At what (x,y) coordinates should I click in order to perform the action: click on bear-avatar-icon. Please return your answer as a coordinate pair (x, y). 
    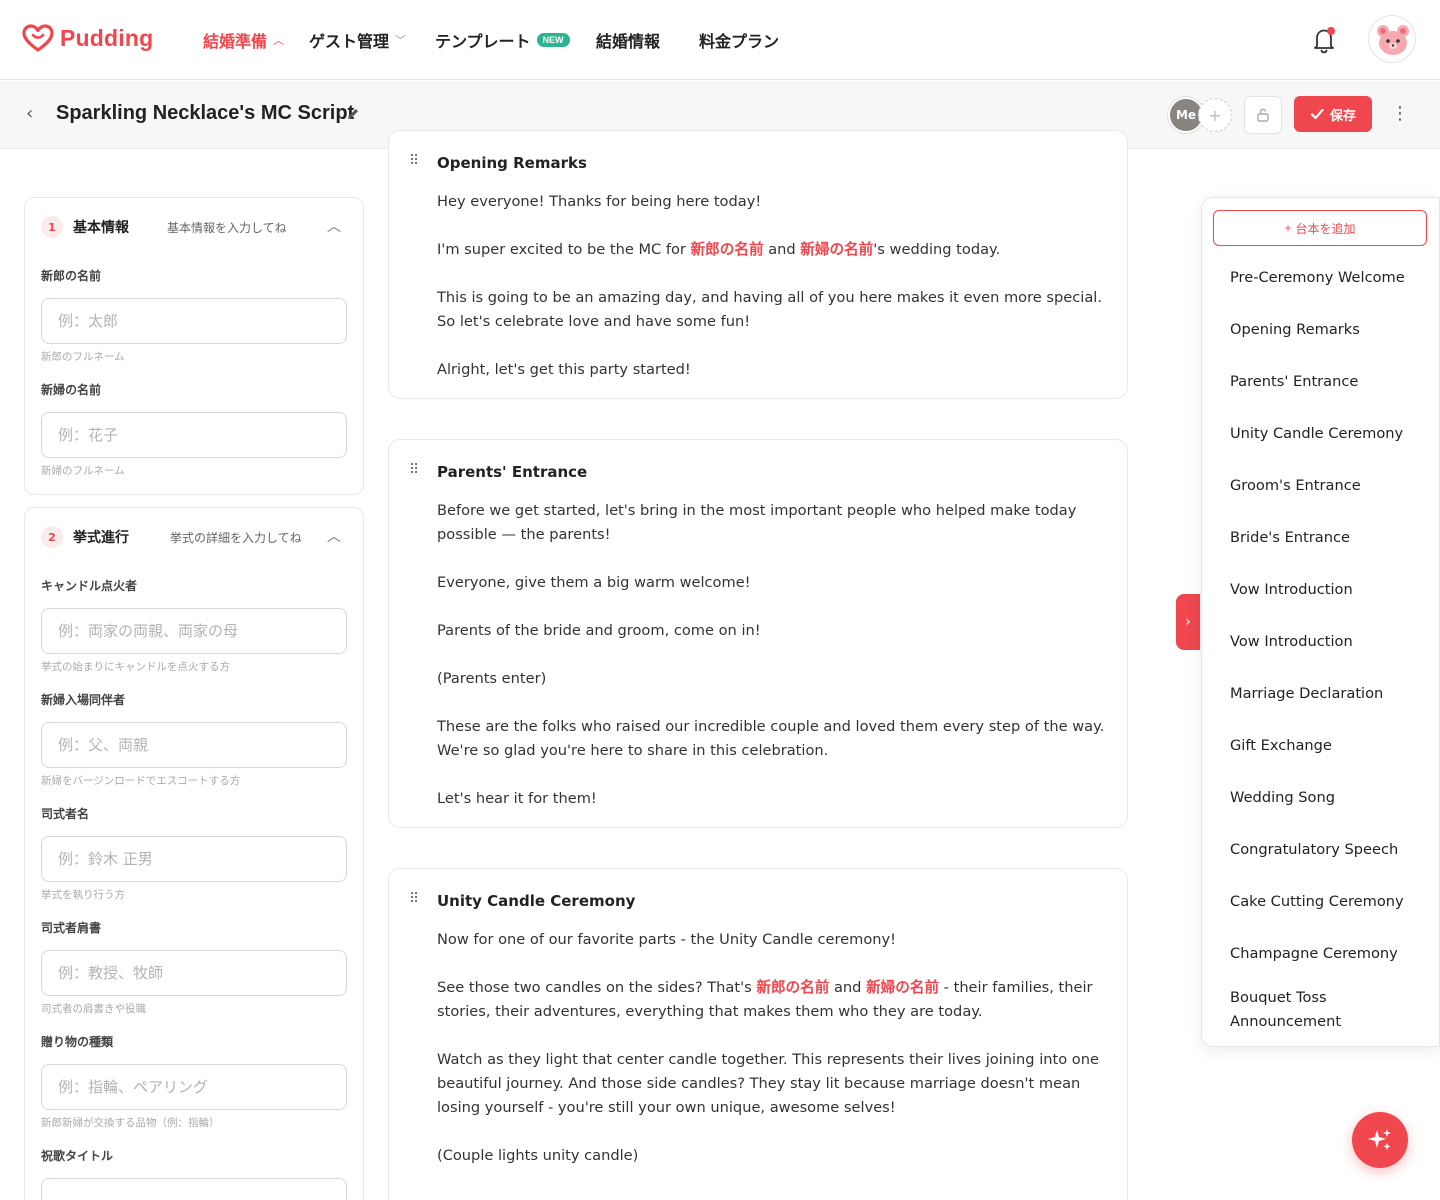
    Looking at the image, I should click on (1393, 40).